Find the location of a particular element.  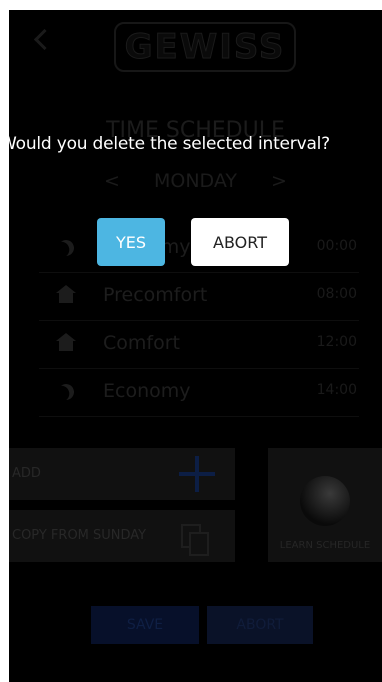

copy-label: COPY FROM SUNDAY is located at coordinates (79, 535).